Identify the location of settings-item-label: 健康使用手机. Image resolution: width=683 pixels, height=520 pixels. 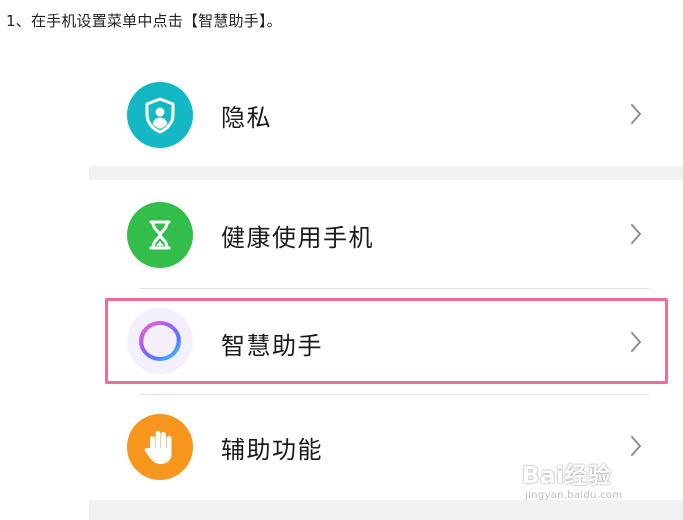
(297, 238).